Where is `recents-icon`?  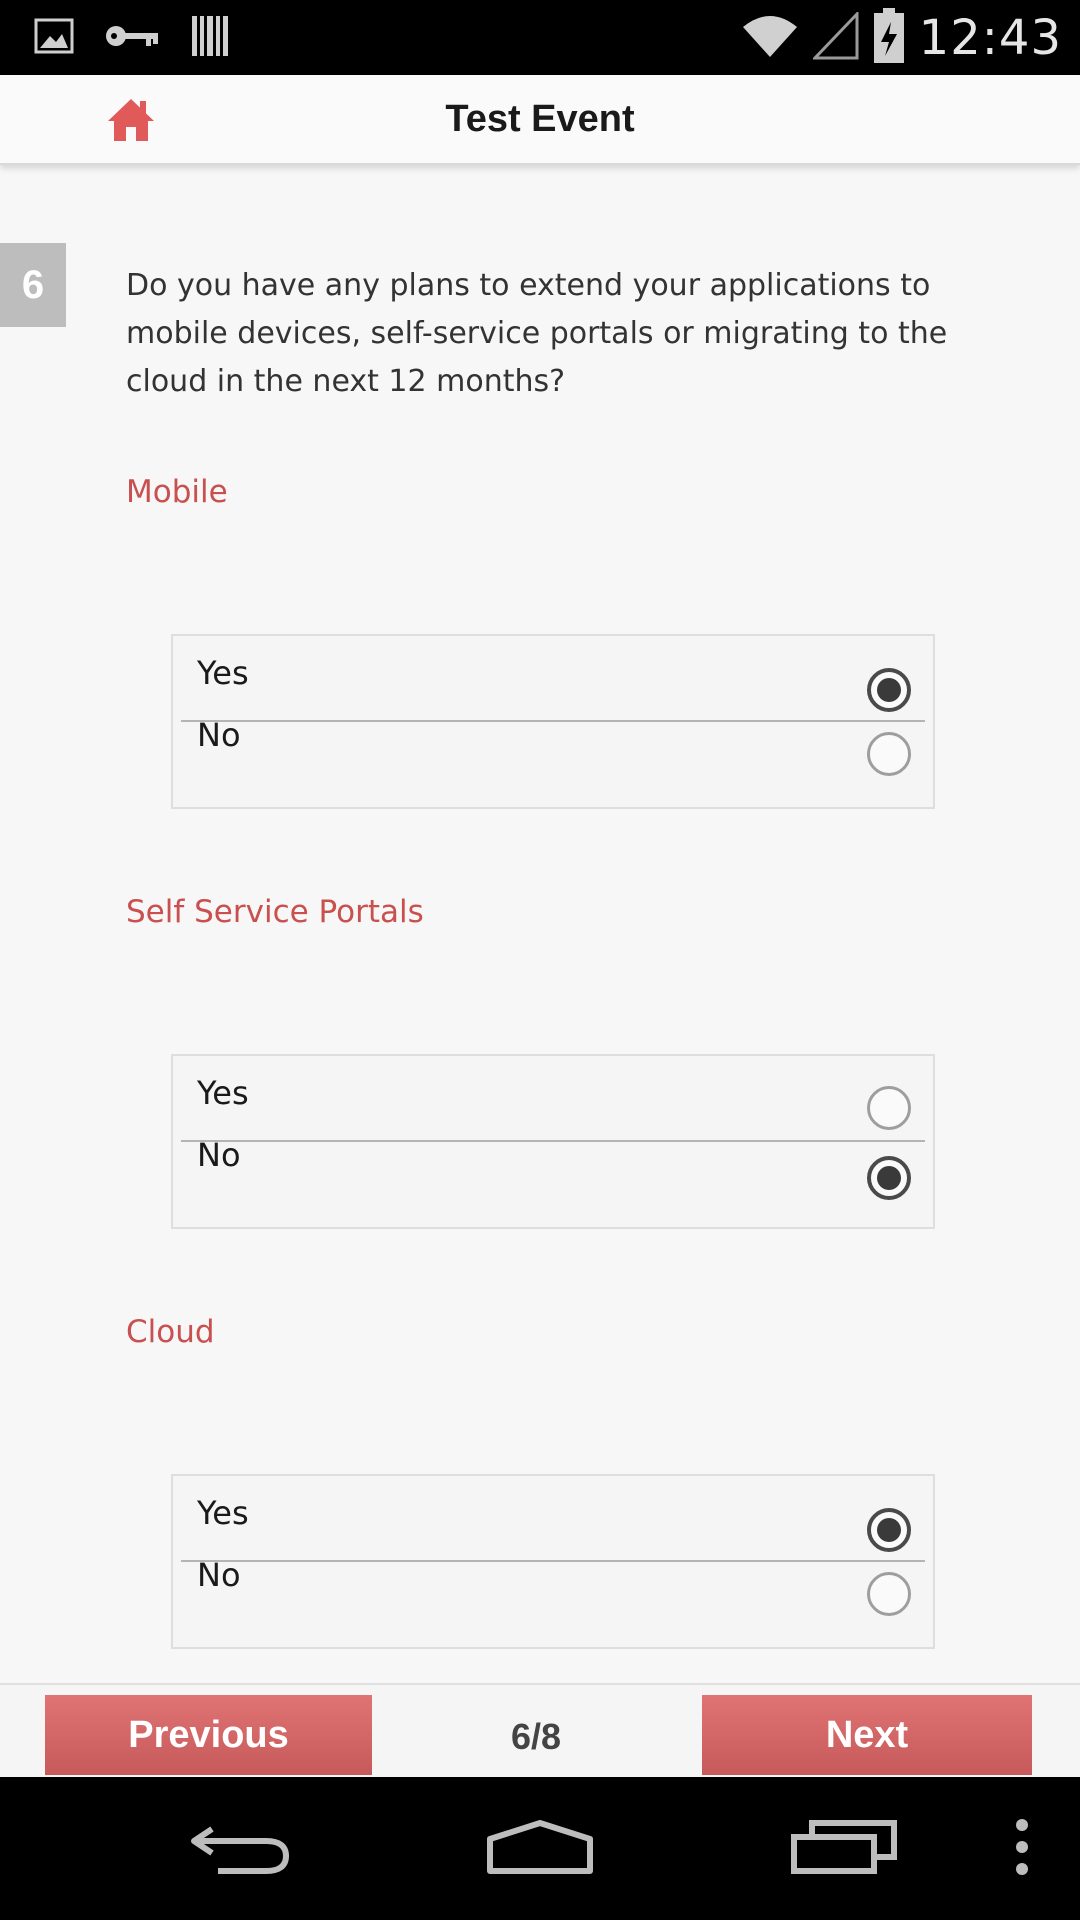
recents-icon is located at coordinates (844, 1849).